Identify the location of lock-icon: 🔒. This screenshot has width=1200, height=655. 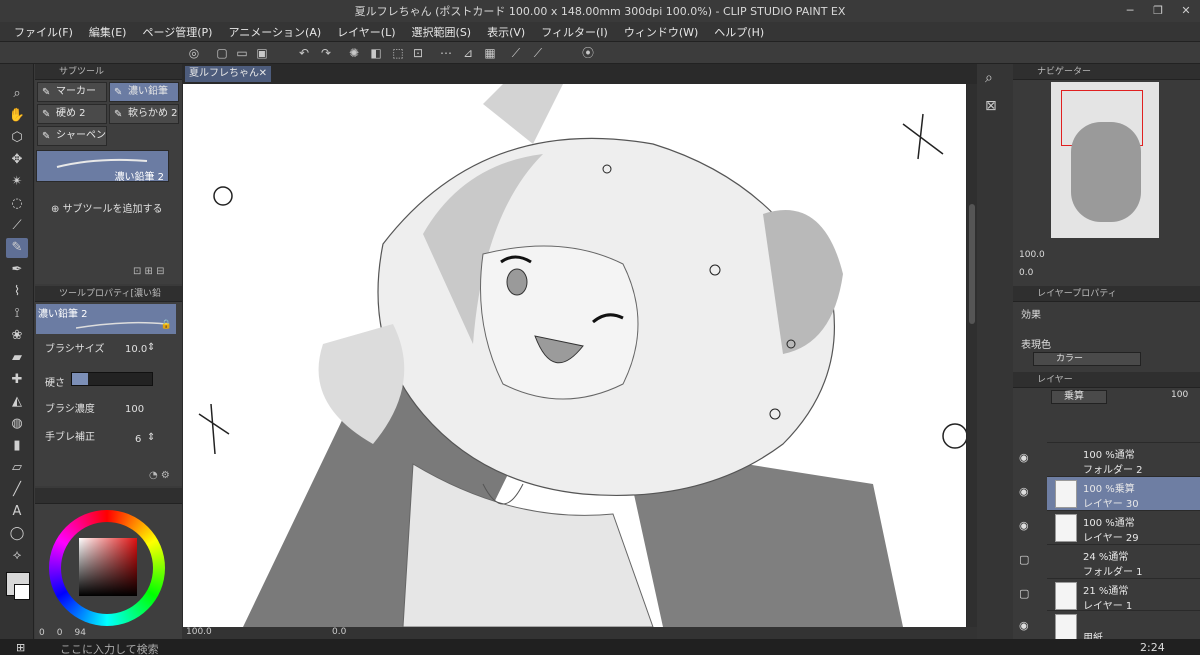
(166, 325).